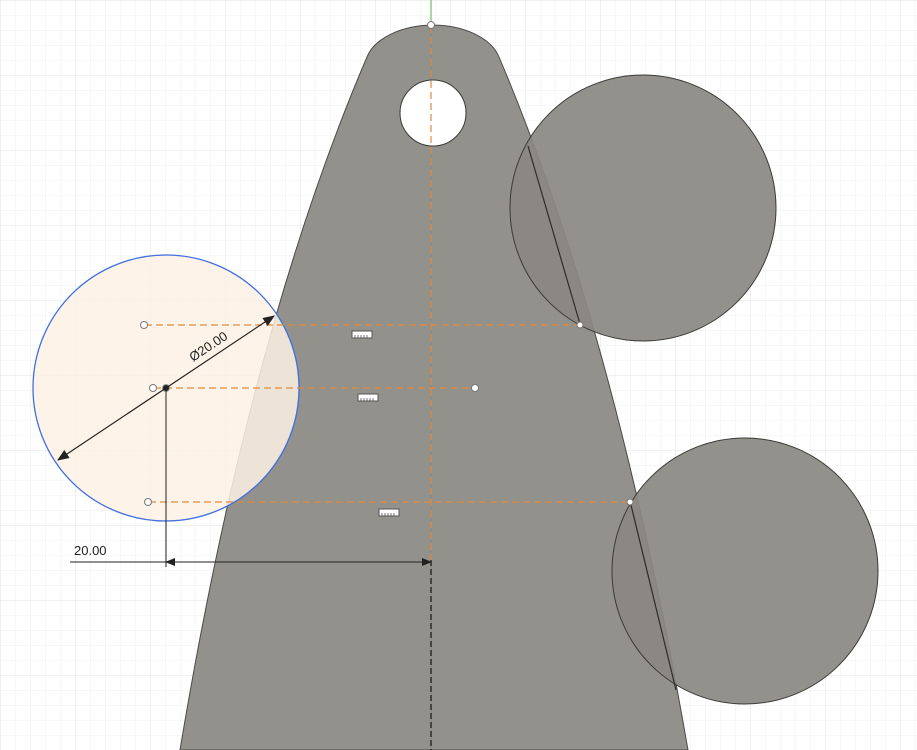 Image resolution: width=917 pixels, height=750 pixels. Describe the element at coordinates (153, 388) in the screenshot. I see `point-left-mid` at that location.